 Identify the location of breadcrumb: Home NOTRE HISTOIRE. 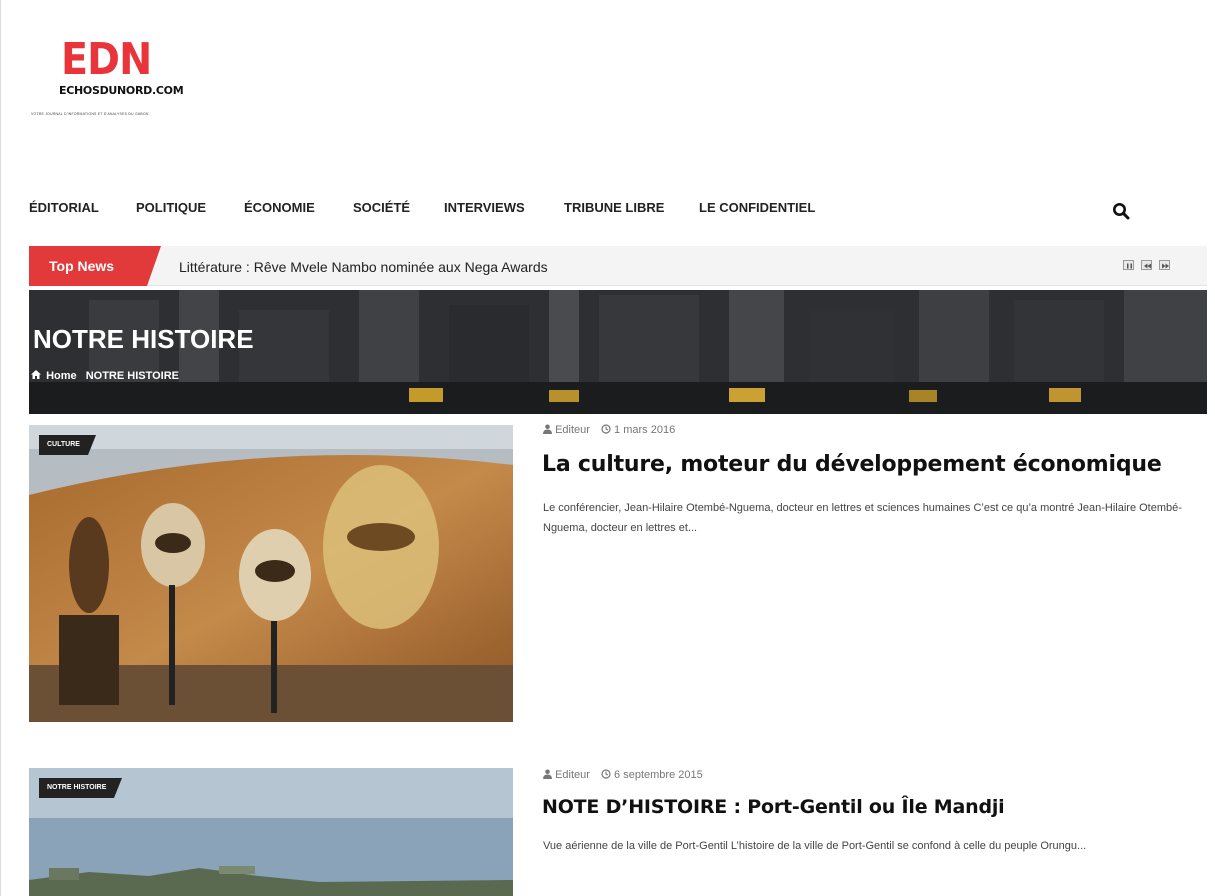
(105, 376).